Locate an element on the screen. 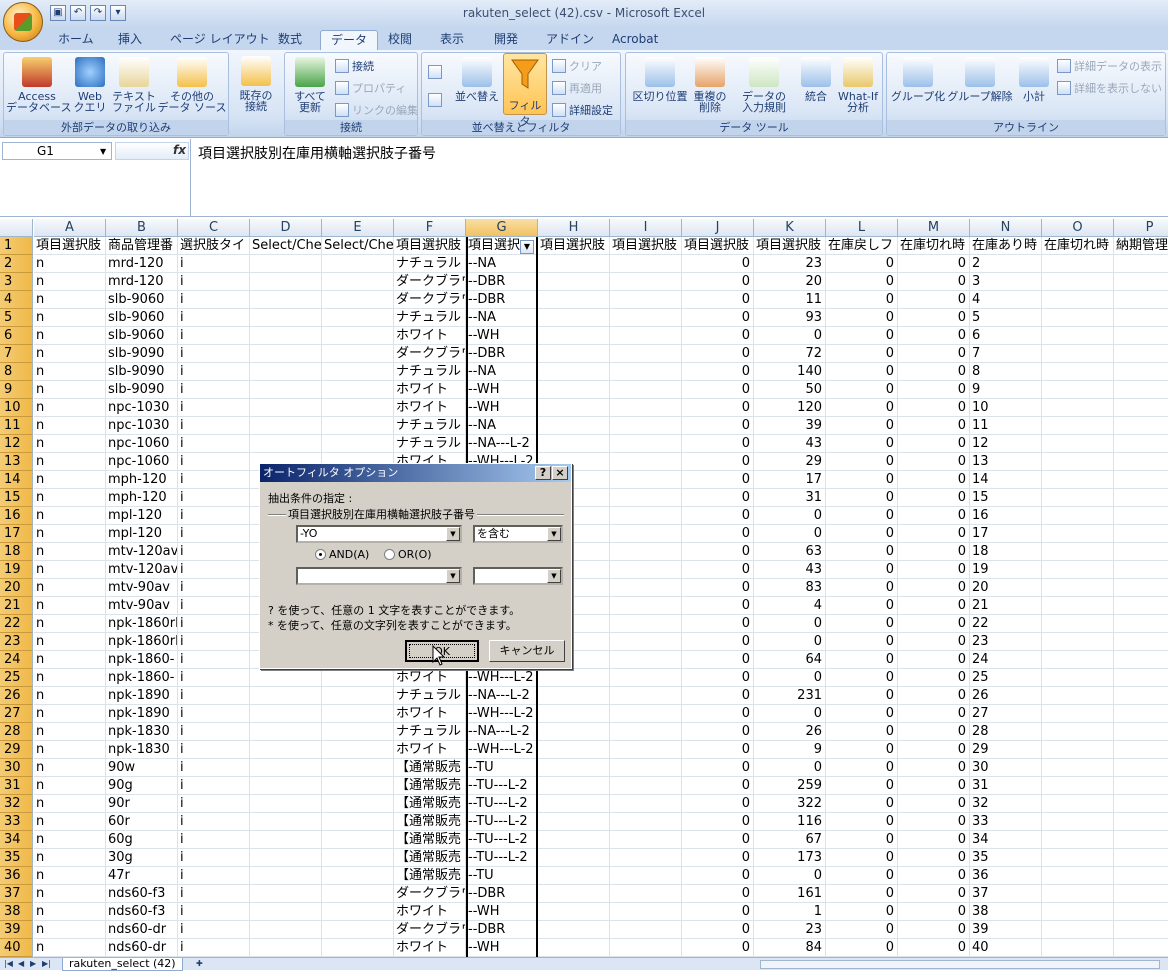 Image resolution: width=1168 pixels, height=971 pixels. group-button: グループ化 is located at coordinates (918, 79).